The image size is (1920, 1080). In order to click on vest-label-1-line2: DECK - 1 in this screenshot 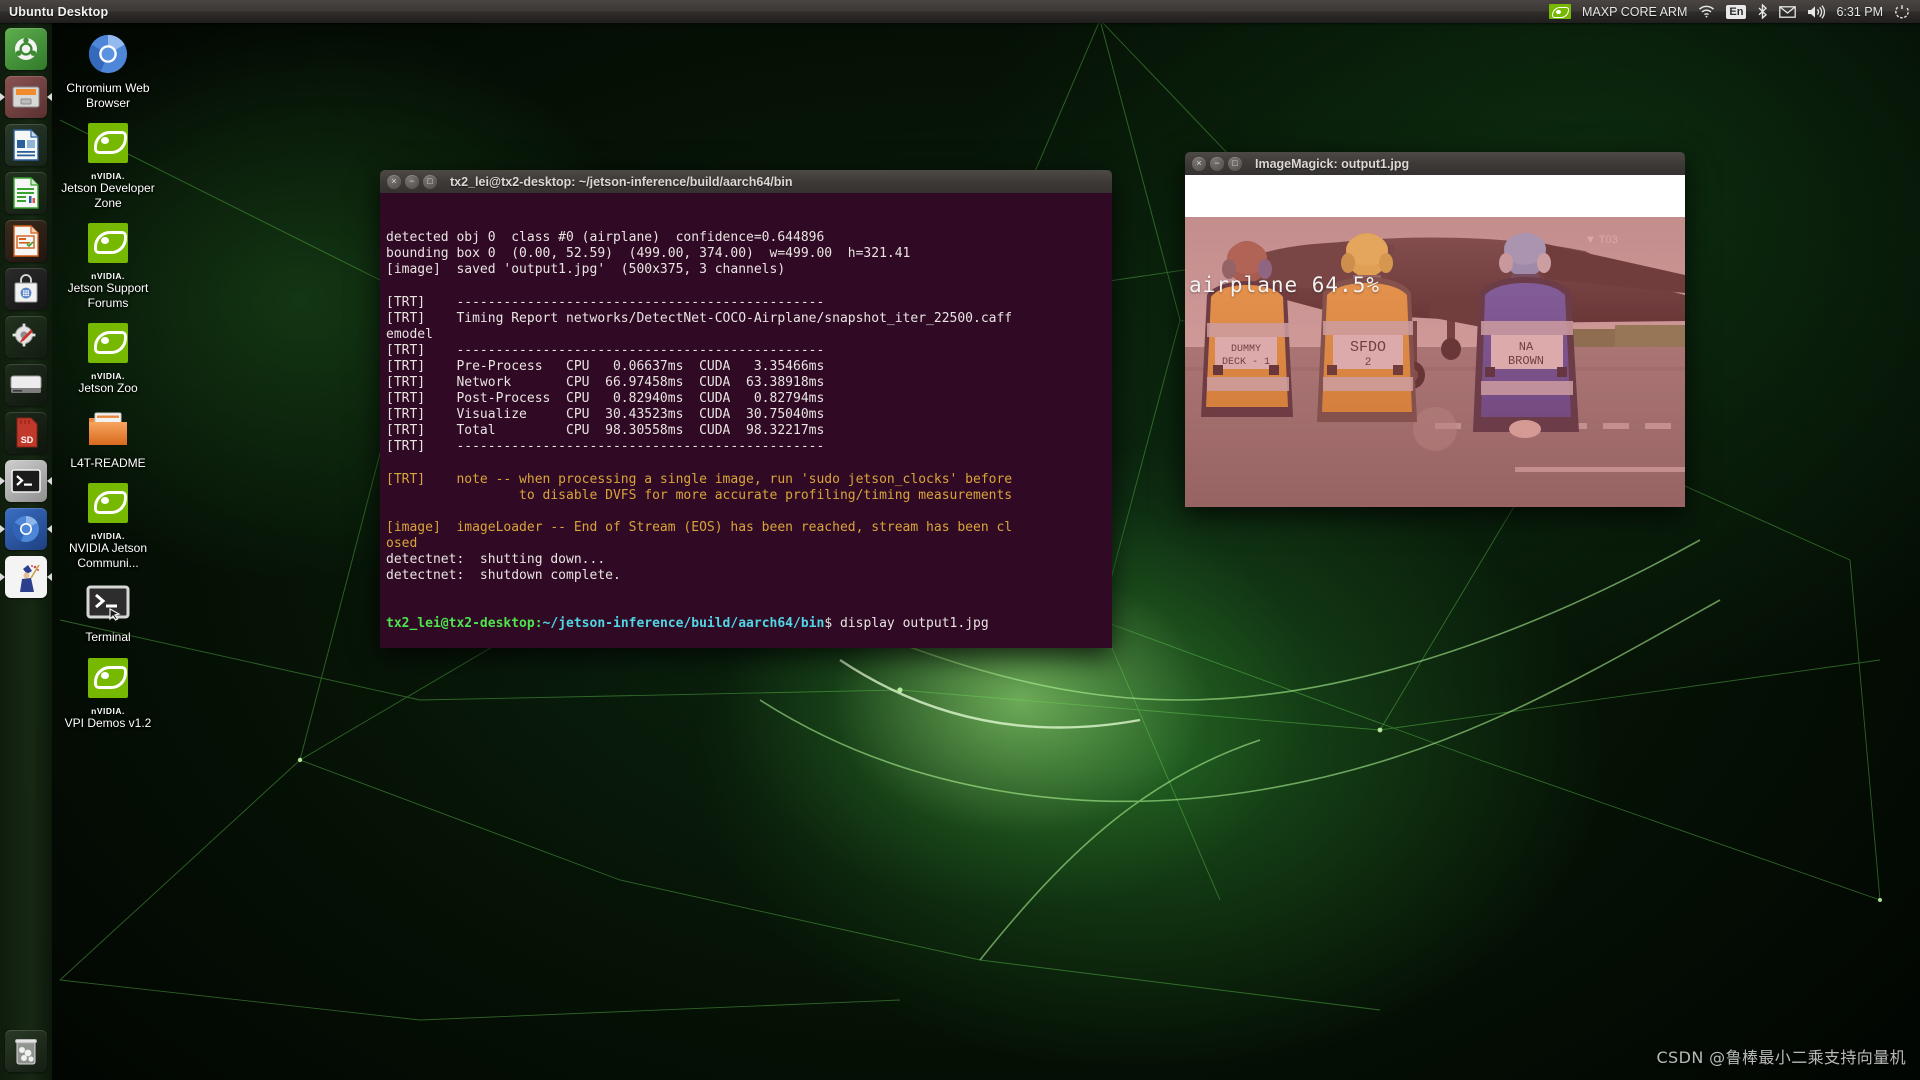, I will do `click(1246, 362)`.